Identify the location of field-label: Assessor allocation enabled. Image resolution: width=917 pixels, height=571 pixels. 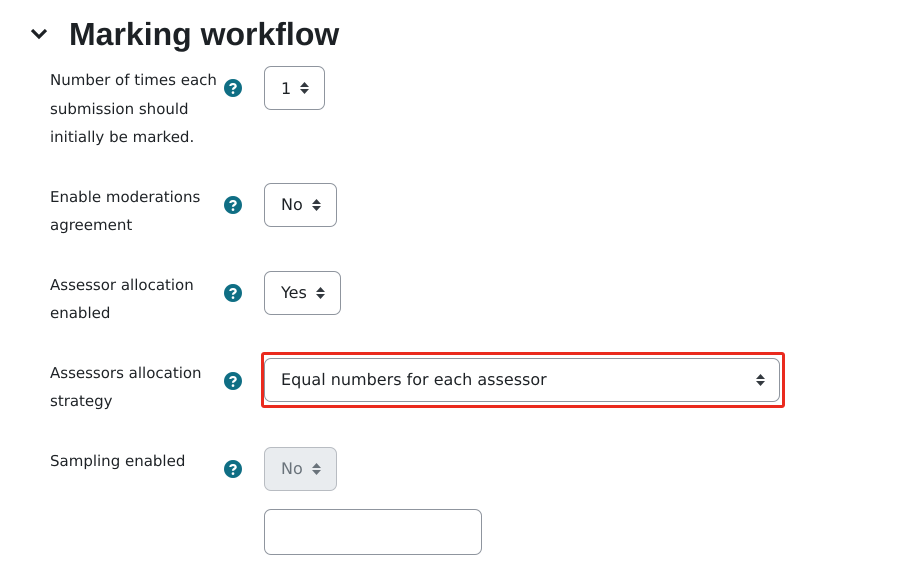
(122, 299).